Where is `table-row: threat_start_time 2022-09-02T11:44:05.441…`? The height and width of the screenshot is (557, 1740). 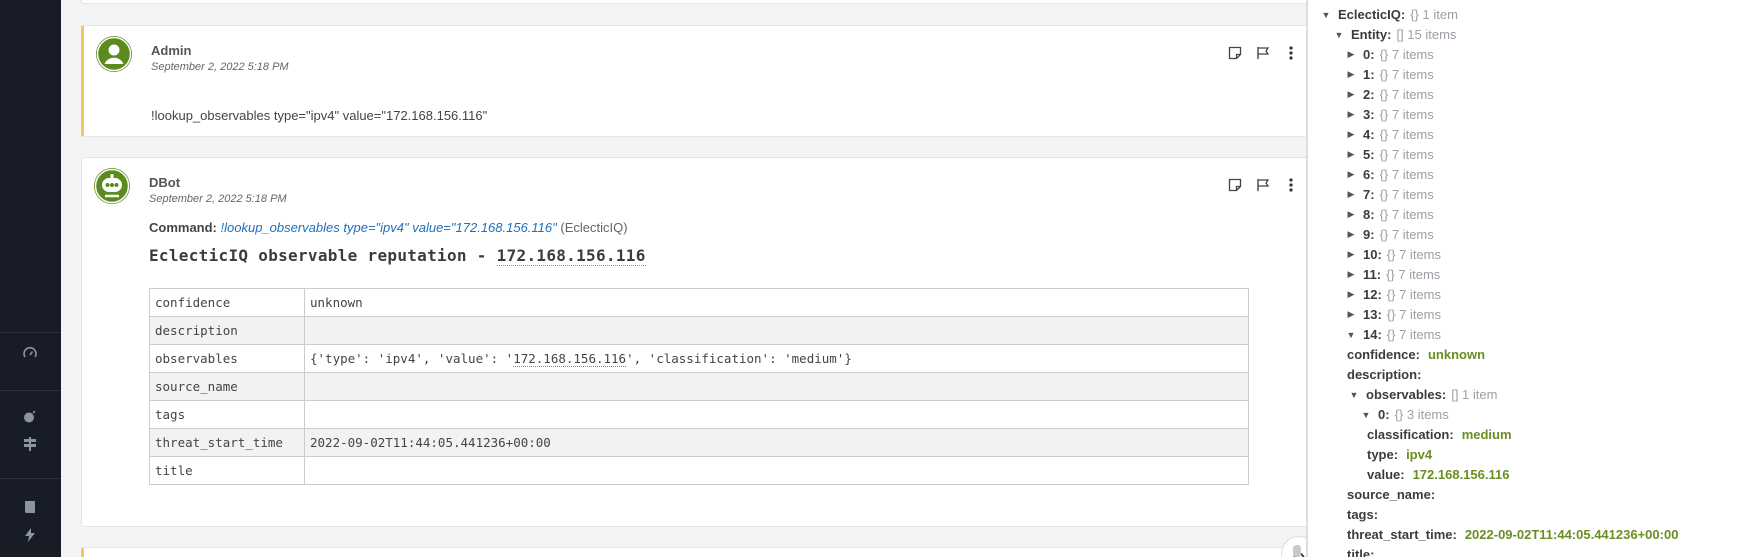
table-row: threat_start_time 2022-09-02T11:44:05.441… is located at coordinates (699, 442).